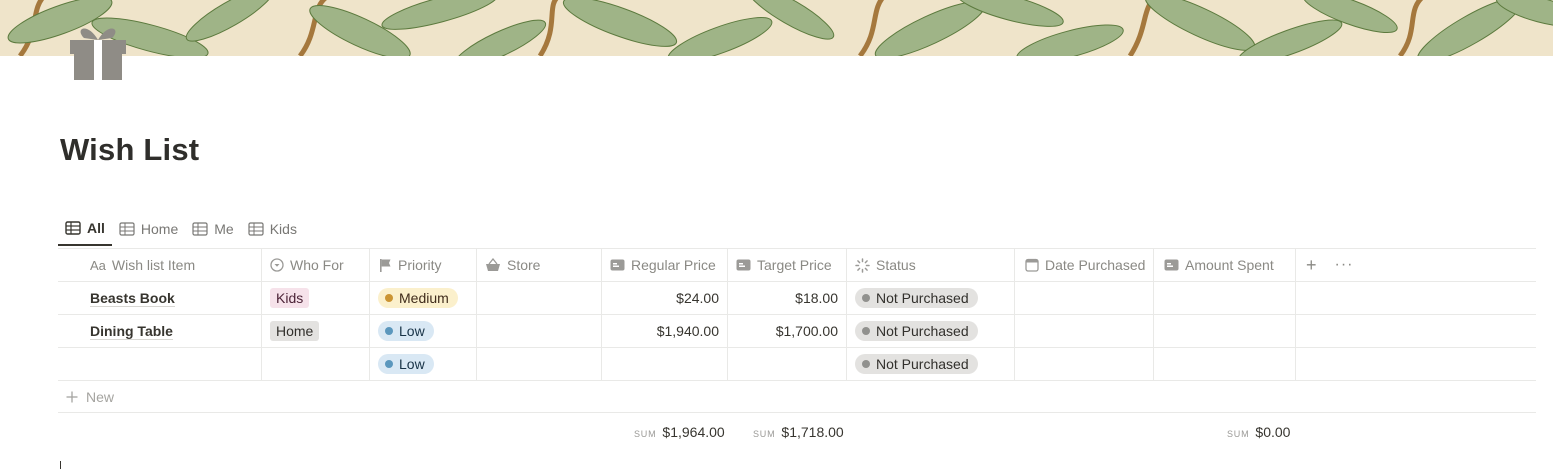  Describe the element at coordinates (132, 298) in the screenshot. I see `item-name: Beasts Book` at that location.